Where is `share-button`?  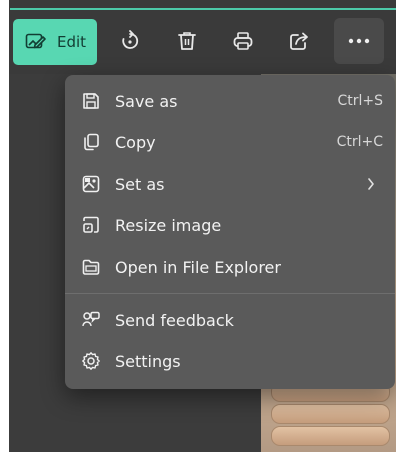 share-button is located at coordinates (299, 41).